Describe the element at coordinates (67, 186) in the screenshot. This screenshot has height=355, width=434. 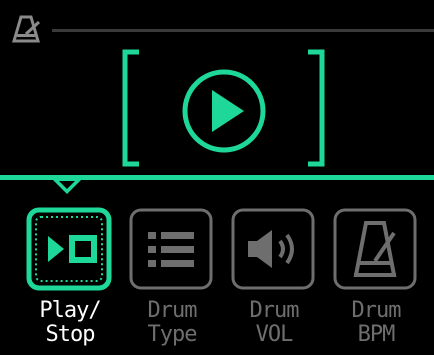
I see `selection-pointer-icon` at that location.